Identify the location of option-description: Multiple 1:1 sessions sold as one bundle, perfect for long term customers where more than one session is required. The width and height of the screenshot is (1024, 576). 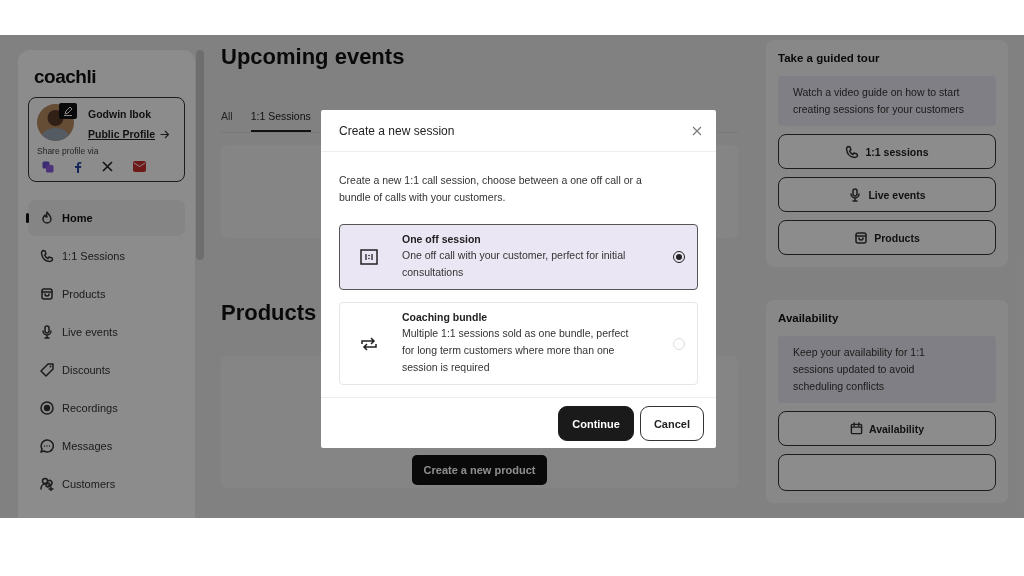
(515, 350).